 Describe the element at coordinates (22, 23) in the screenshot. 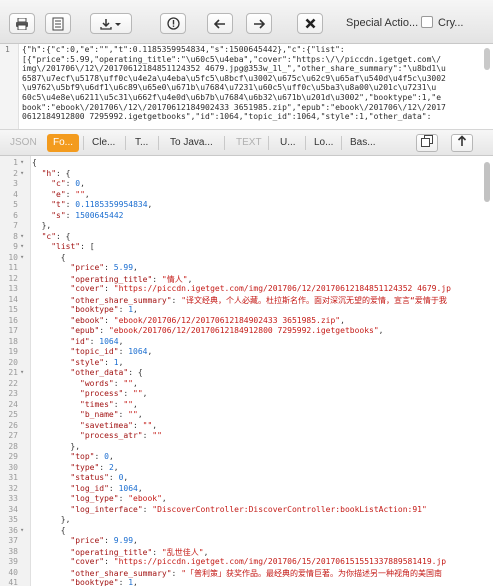

I see `print-button` at that location.